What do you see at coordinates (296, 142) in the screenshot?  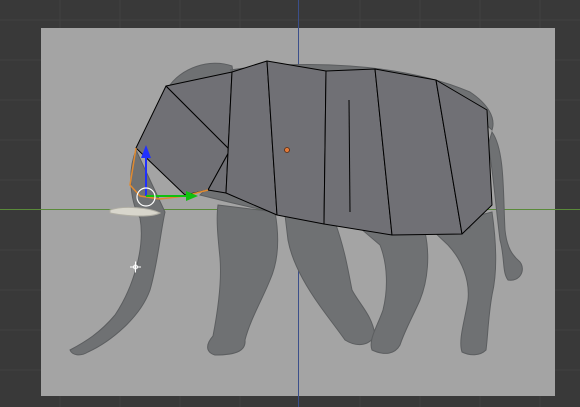 I see `mesh-face` at bounding box center [296, 142].